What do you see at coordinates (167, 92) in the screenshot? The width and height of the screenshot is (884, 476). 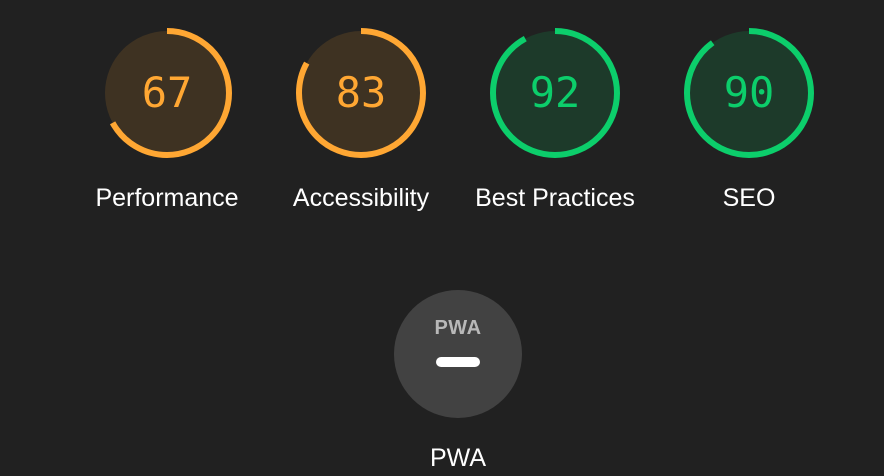 I see `score-value-performance: 67` at bounding box center [167, 92].